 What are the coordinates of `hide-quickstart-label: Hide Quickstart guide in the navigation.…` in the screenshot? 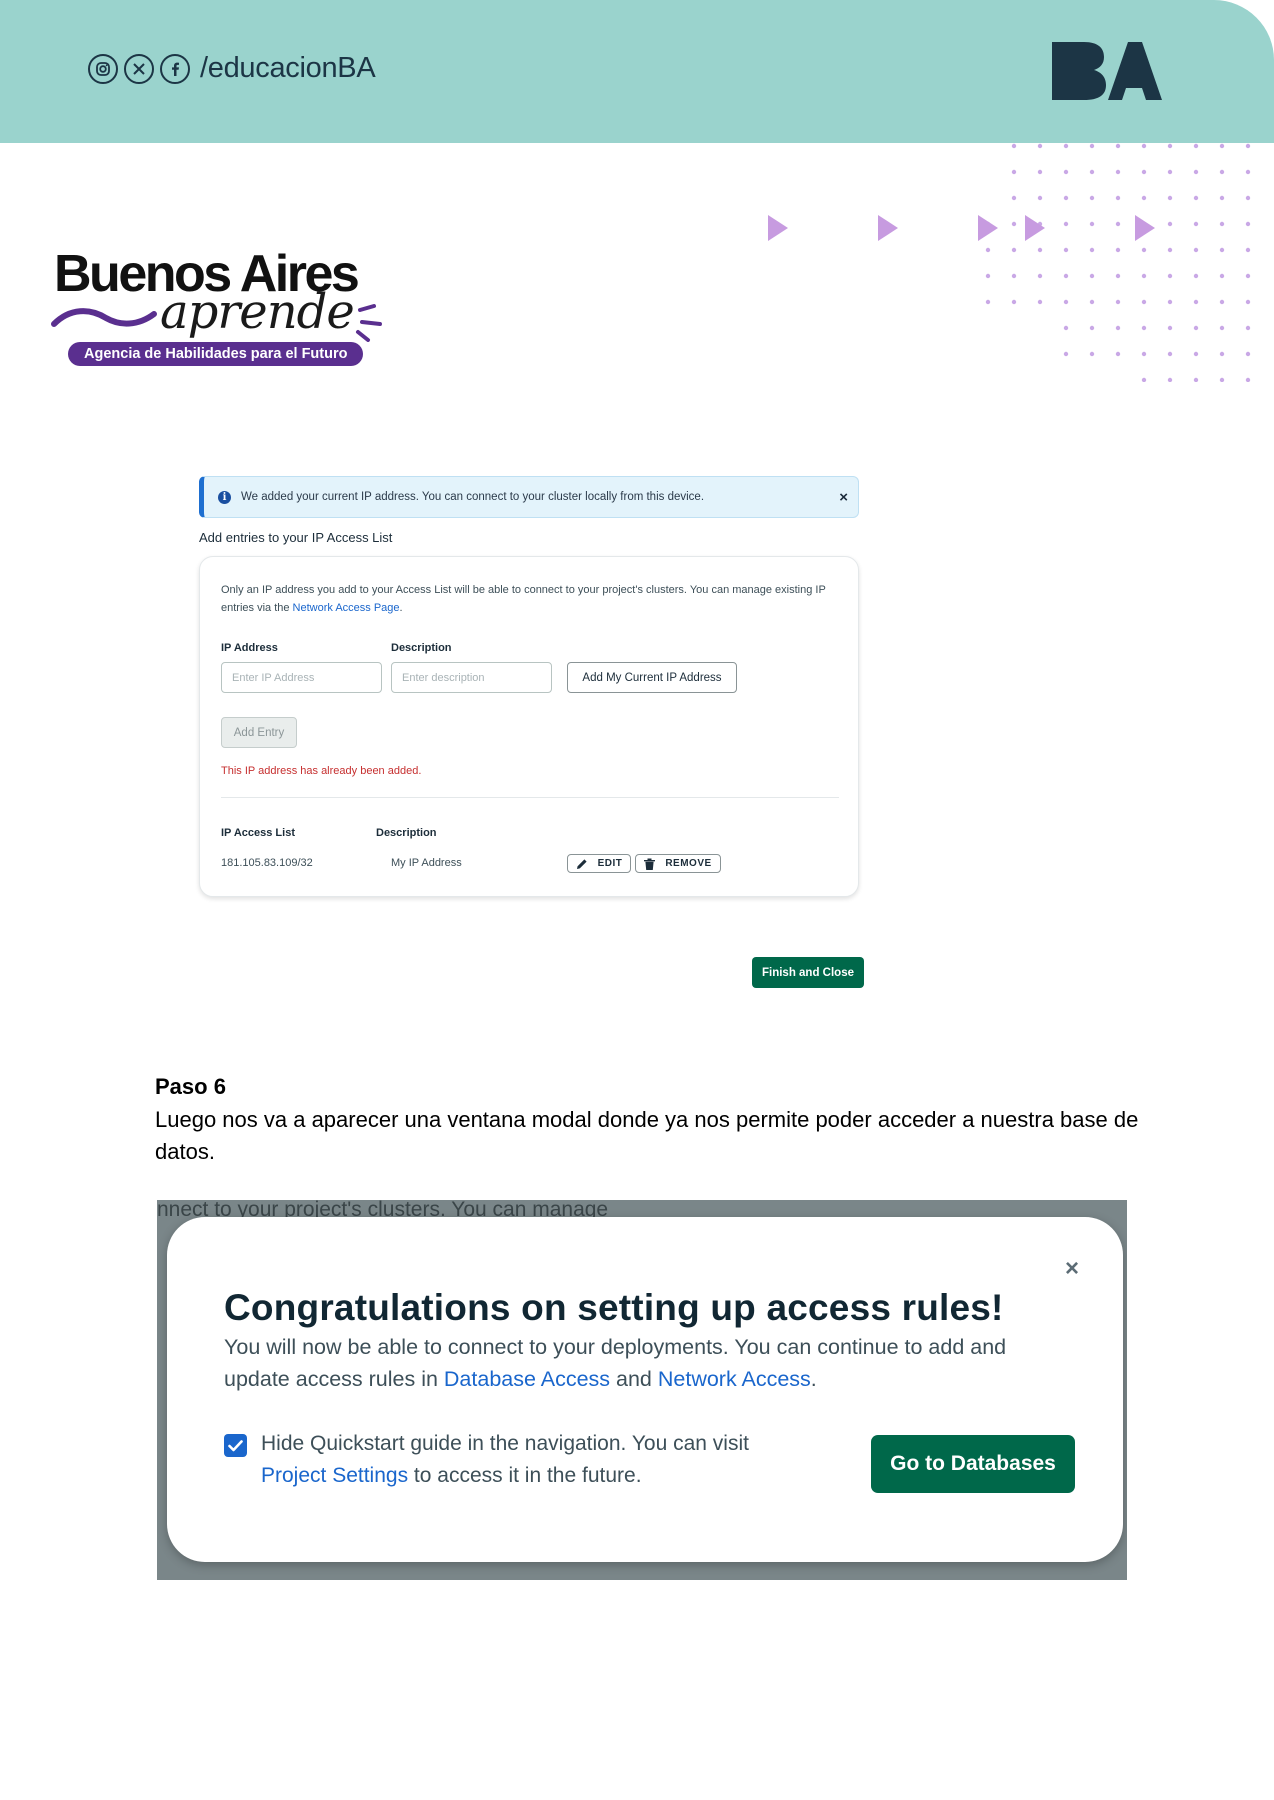 It's located at (505, 1459).